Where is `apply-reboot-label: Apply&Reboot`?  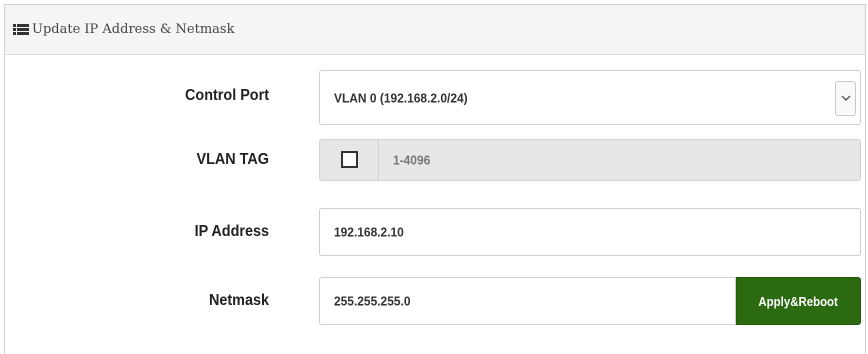 apply-reboot-label: Apply&Reboot is located at coordinates (798, 301).